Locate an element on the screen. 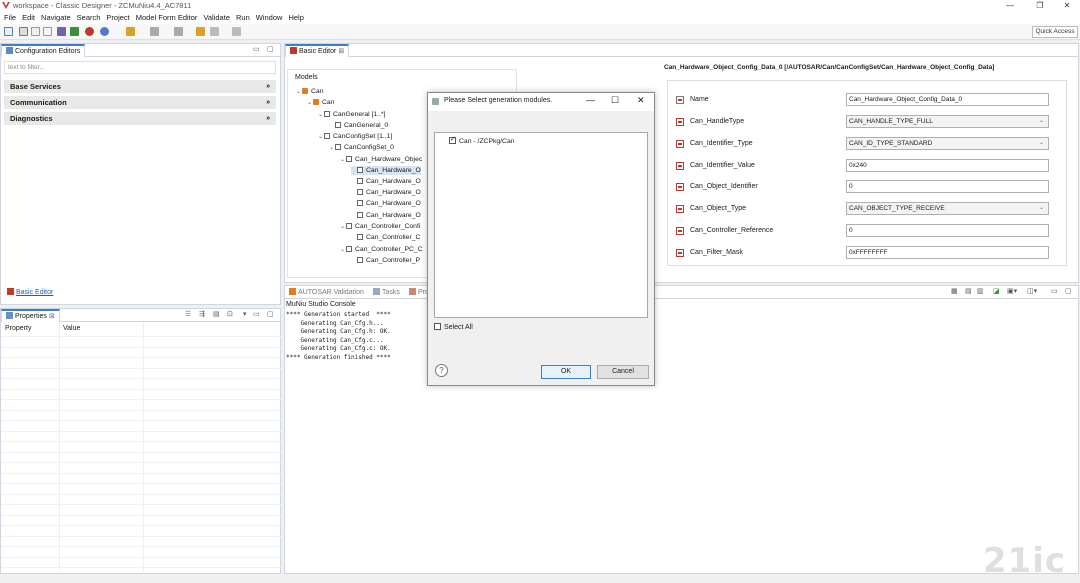 The width and height of the screenshot is (1080, 583). section-base-services: Base Services » is located at coordinates (140, 86).